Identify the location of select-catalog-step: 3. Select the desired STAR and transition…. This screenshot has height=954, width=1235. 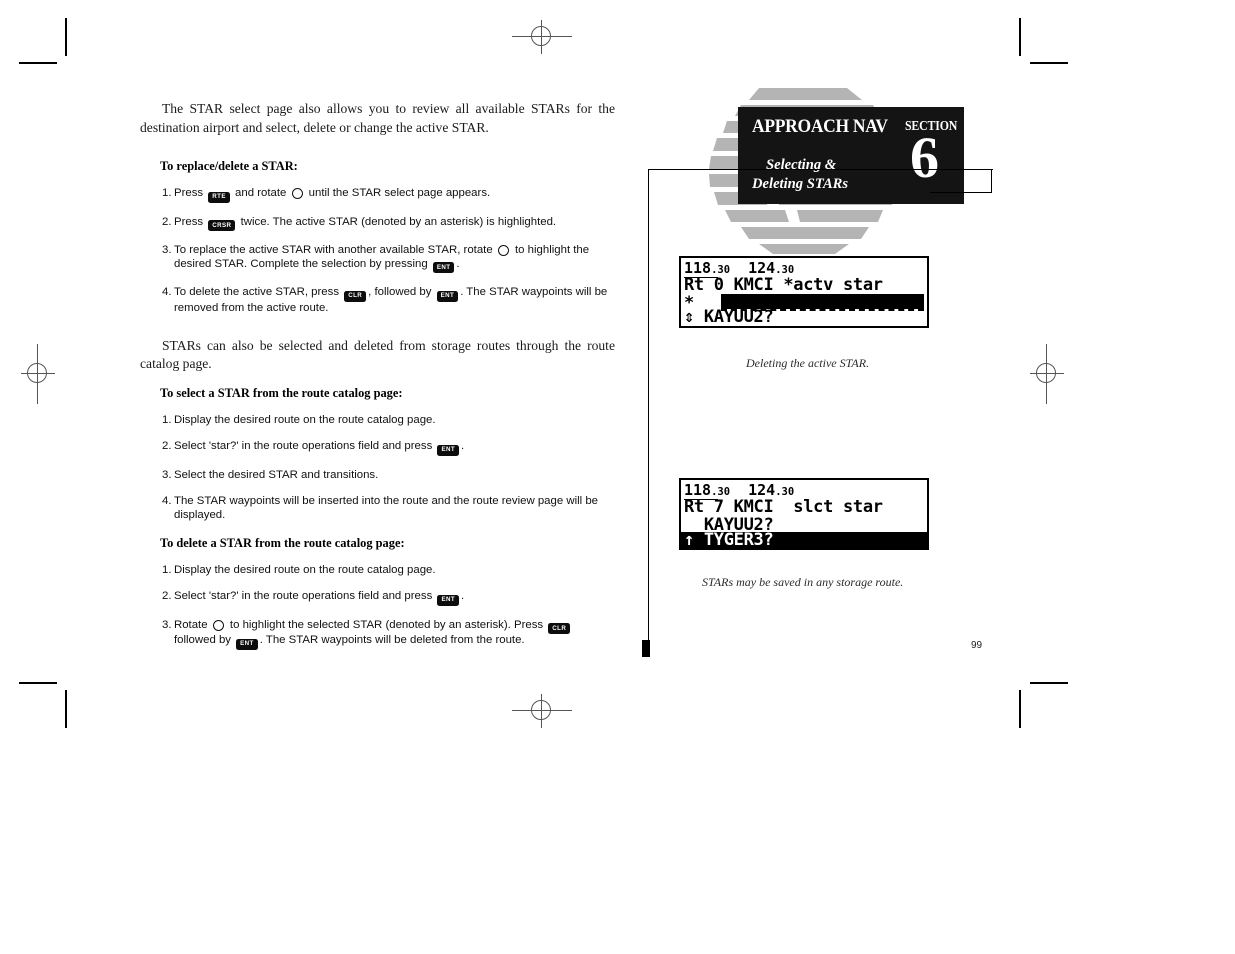
(377, 476).